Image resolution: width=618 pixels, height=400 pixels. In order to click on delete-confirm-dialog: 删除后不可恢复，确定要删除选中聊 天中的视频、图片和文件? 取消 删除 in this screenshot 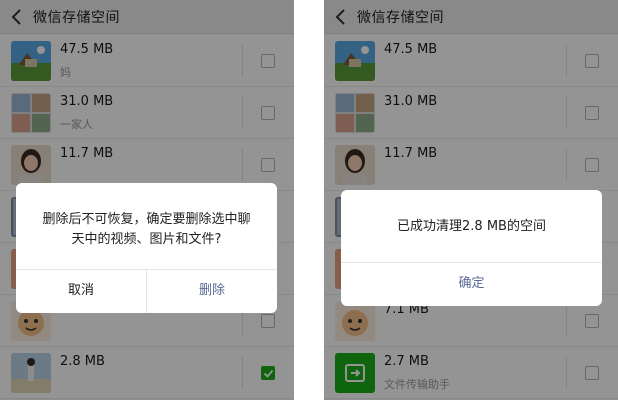, I will do `click(146, 248)`.